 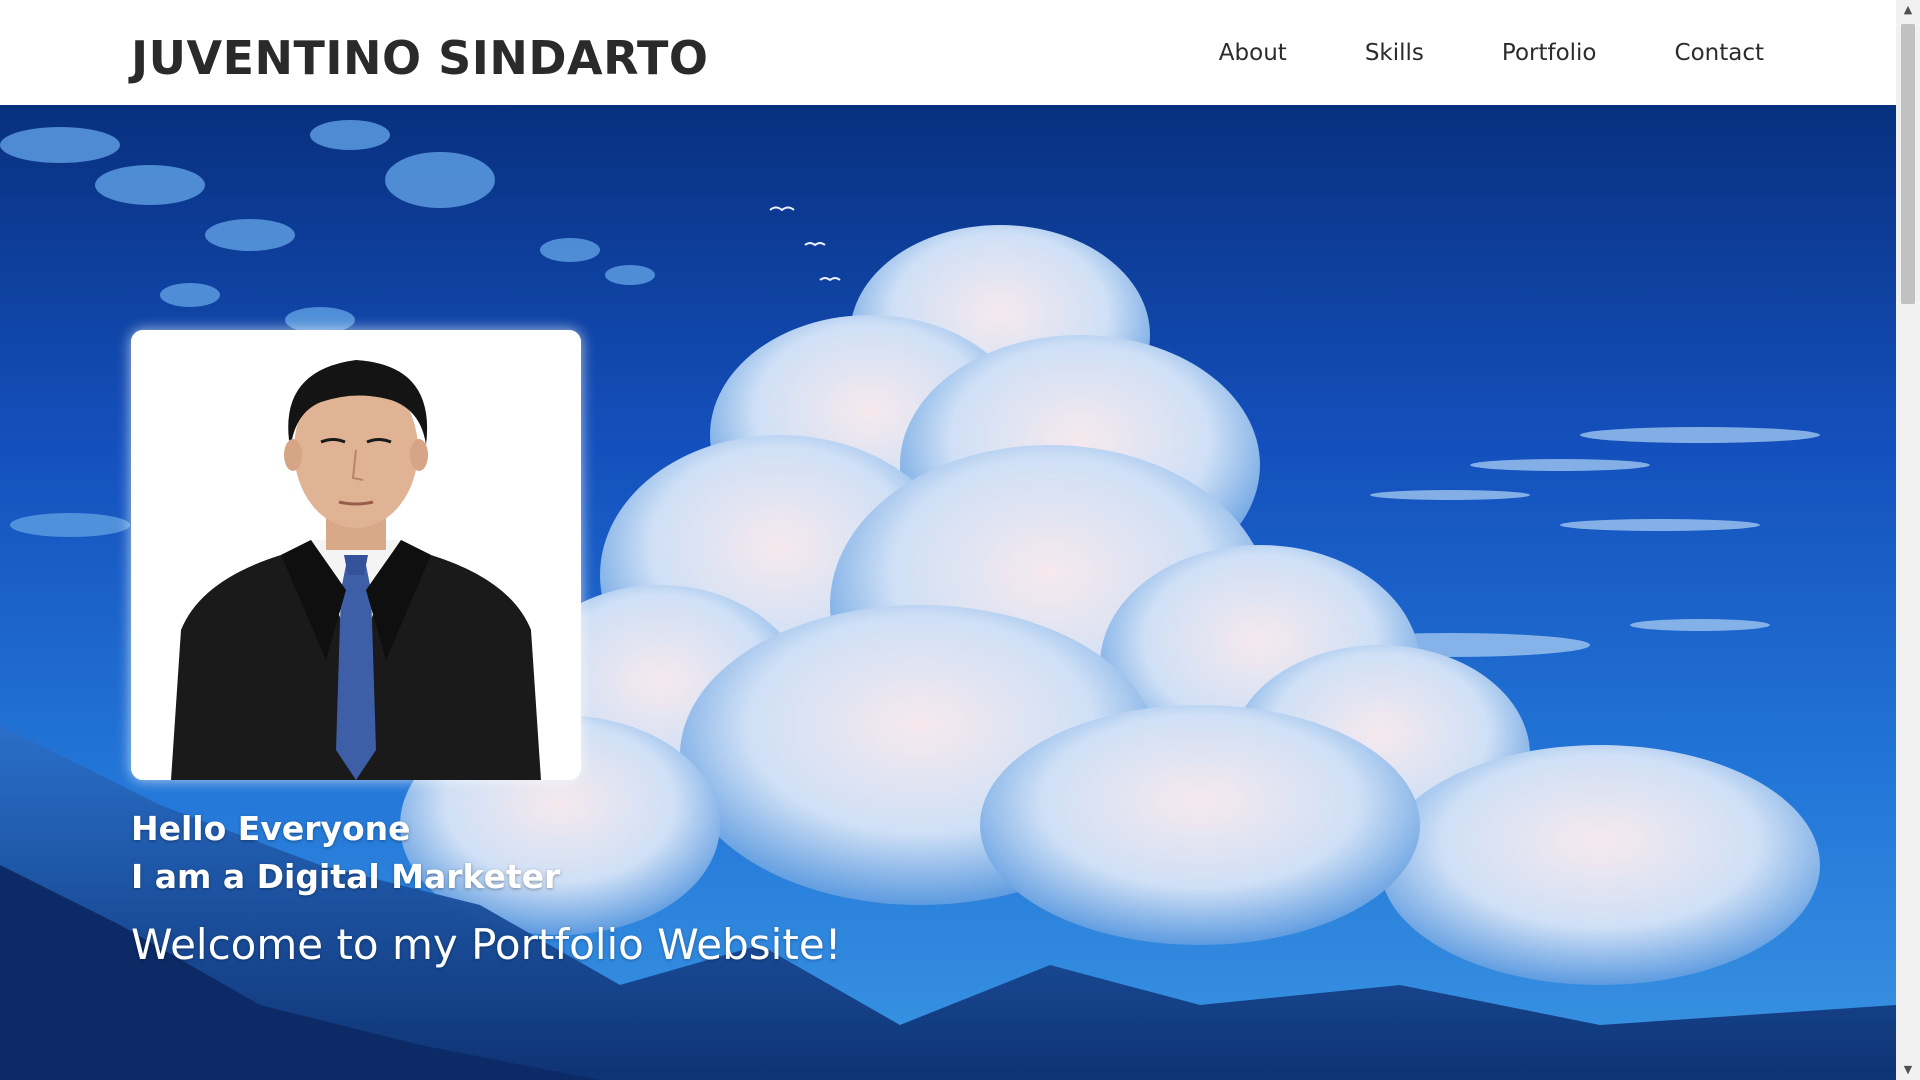 I want to click on welcome-heading: Welcome to my Portfolio Website!, so click(x=486, y=944).